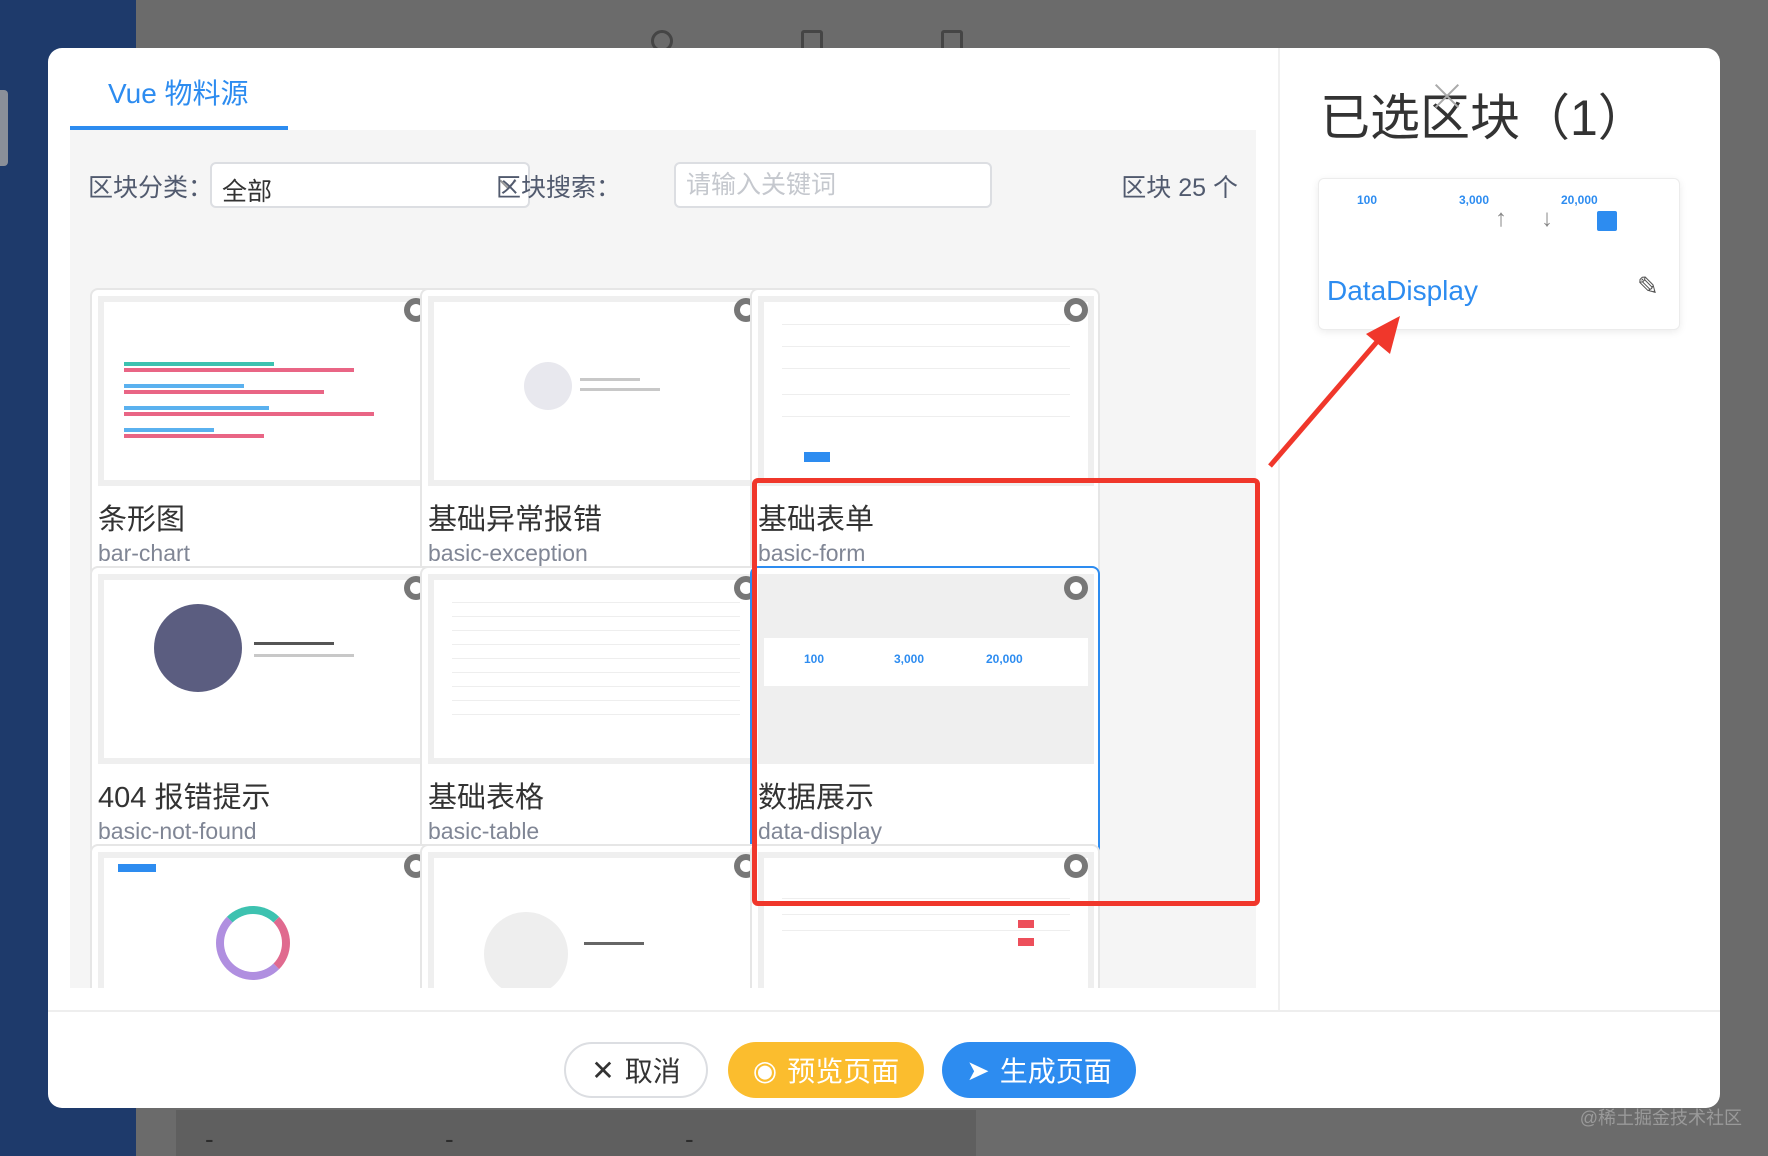  I want to click on block-title: 404 报错提示, so click(184, 798).